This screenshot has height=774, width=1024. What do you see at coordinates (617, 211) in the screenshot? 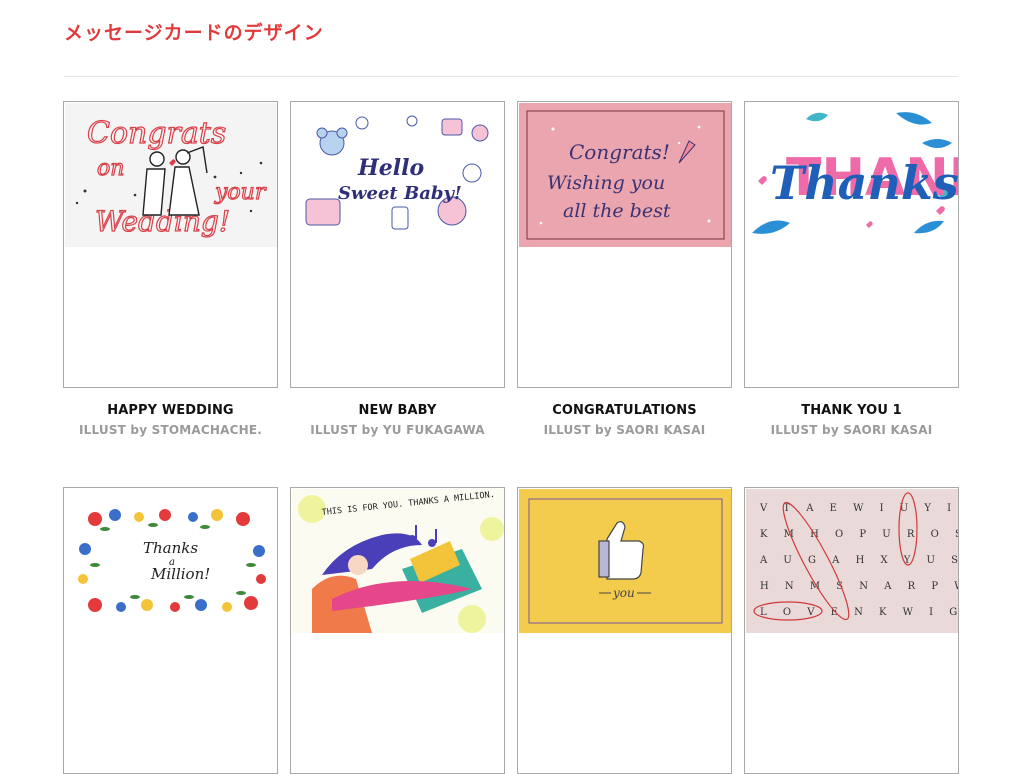
I see `art-text: all the best` at bounding box center [617, 211].